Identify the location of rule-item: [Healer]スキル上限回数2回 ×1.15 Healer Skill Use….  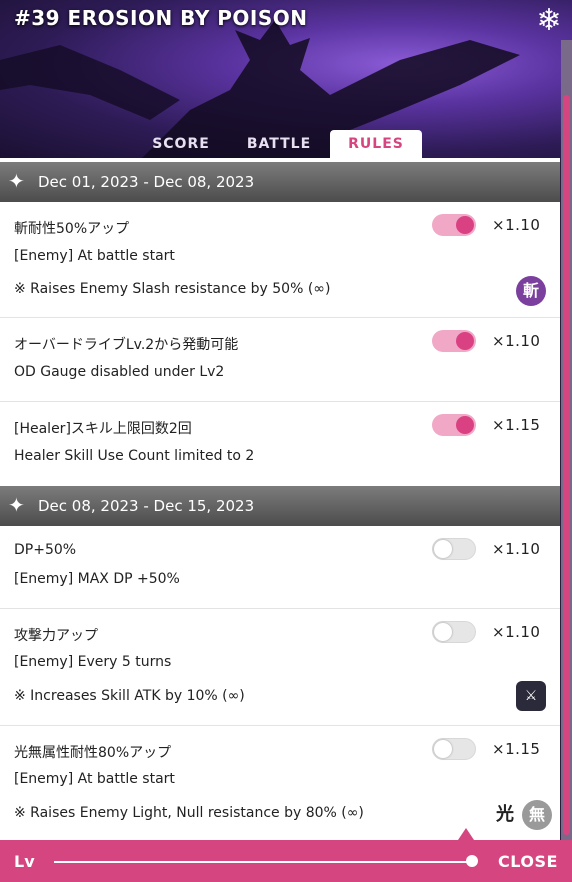
(280, 443).